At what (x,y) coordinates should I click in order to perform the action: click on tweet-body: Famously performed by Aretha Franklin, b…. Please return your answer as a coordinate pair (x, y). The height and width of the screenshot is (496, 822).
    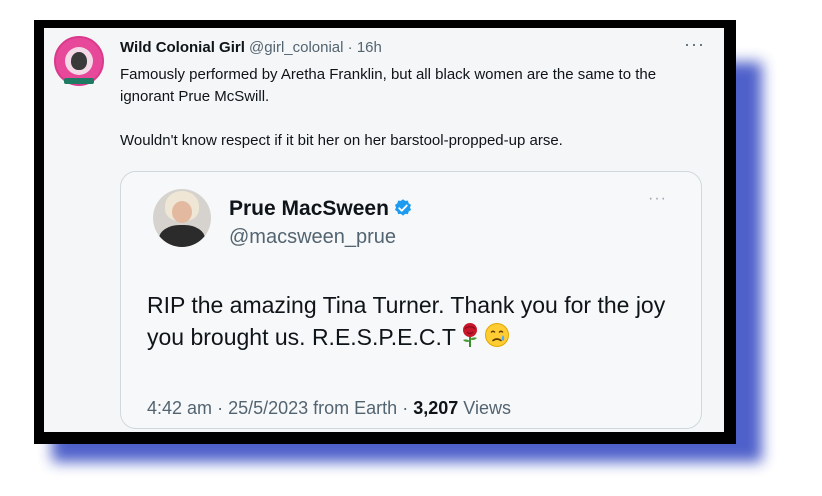
    Looking at the image, I should click on (410, 108).